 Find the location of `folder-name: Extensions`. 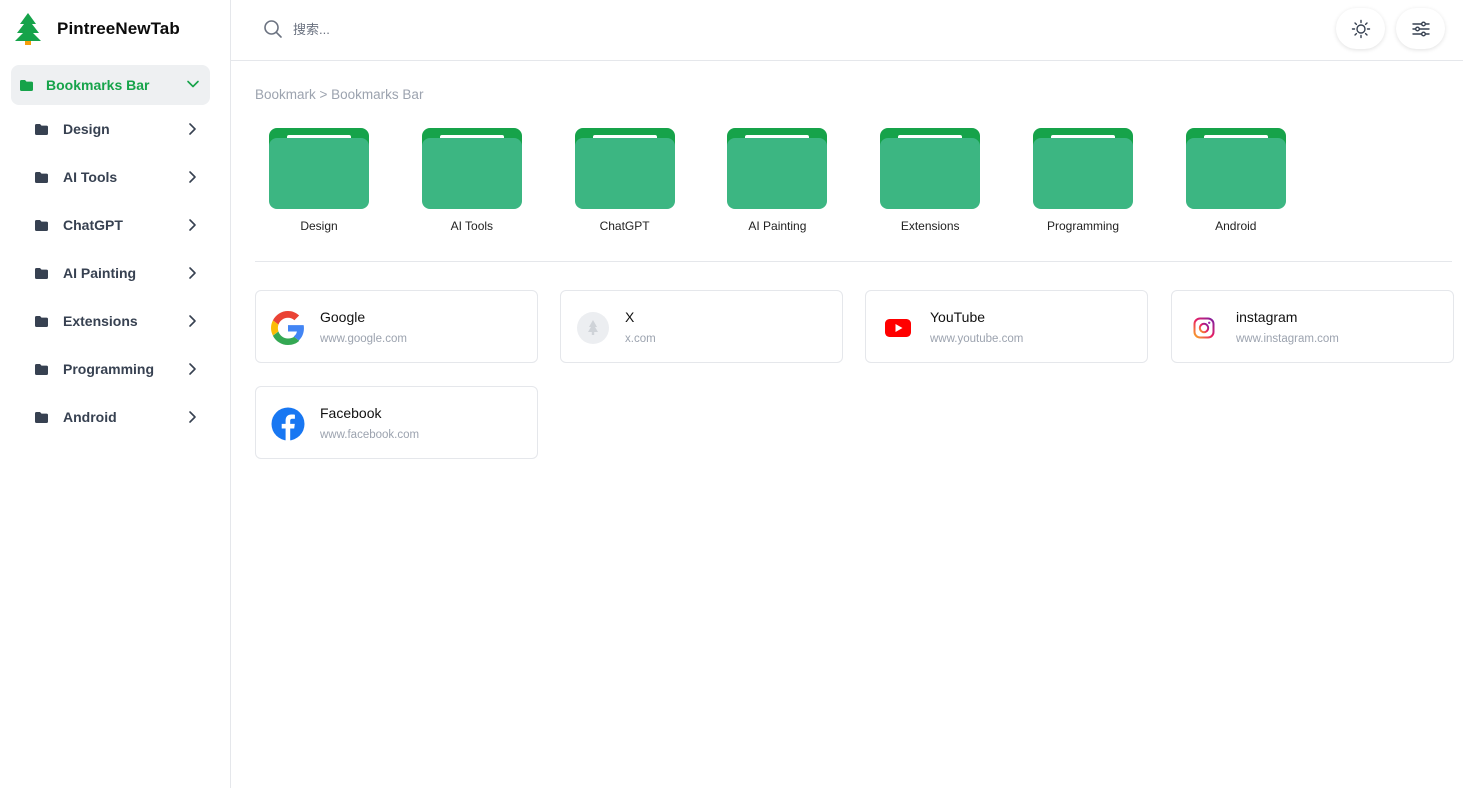

folder-name: Extensions is located at coordinates (930, 226).